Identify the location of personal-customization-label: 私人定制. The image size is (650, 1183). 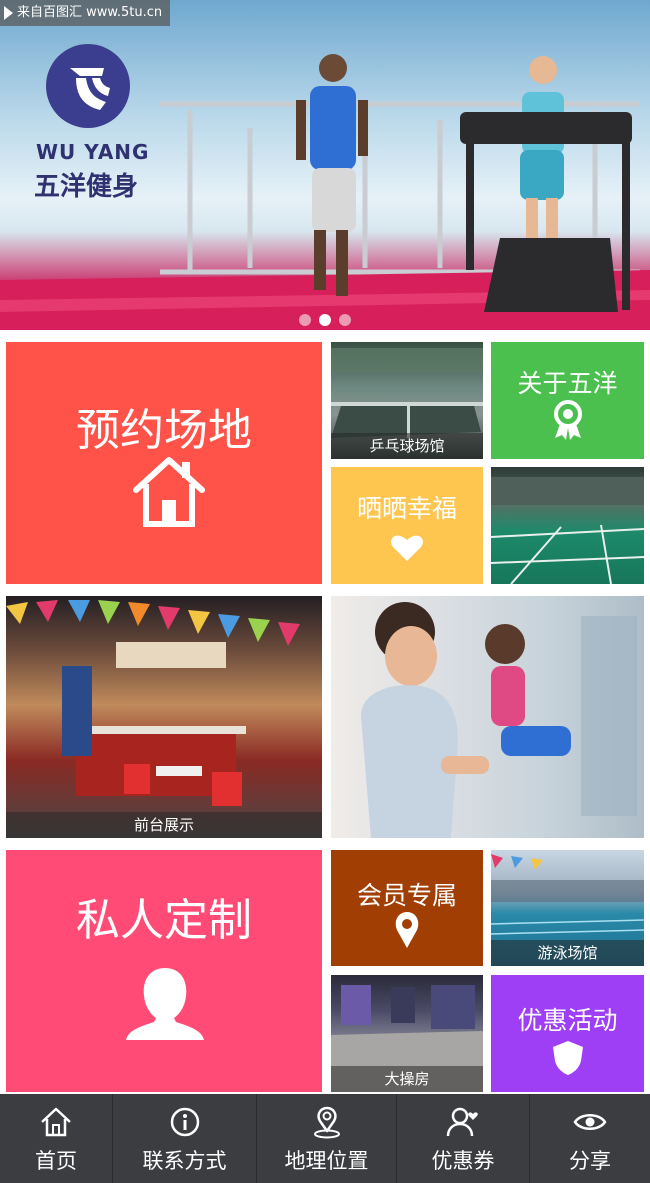
(164, 920).